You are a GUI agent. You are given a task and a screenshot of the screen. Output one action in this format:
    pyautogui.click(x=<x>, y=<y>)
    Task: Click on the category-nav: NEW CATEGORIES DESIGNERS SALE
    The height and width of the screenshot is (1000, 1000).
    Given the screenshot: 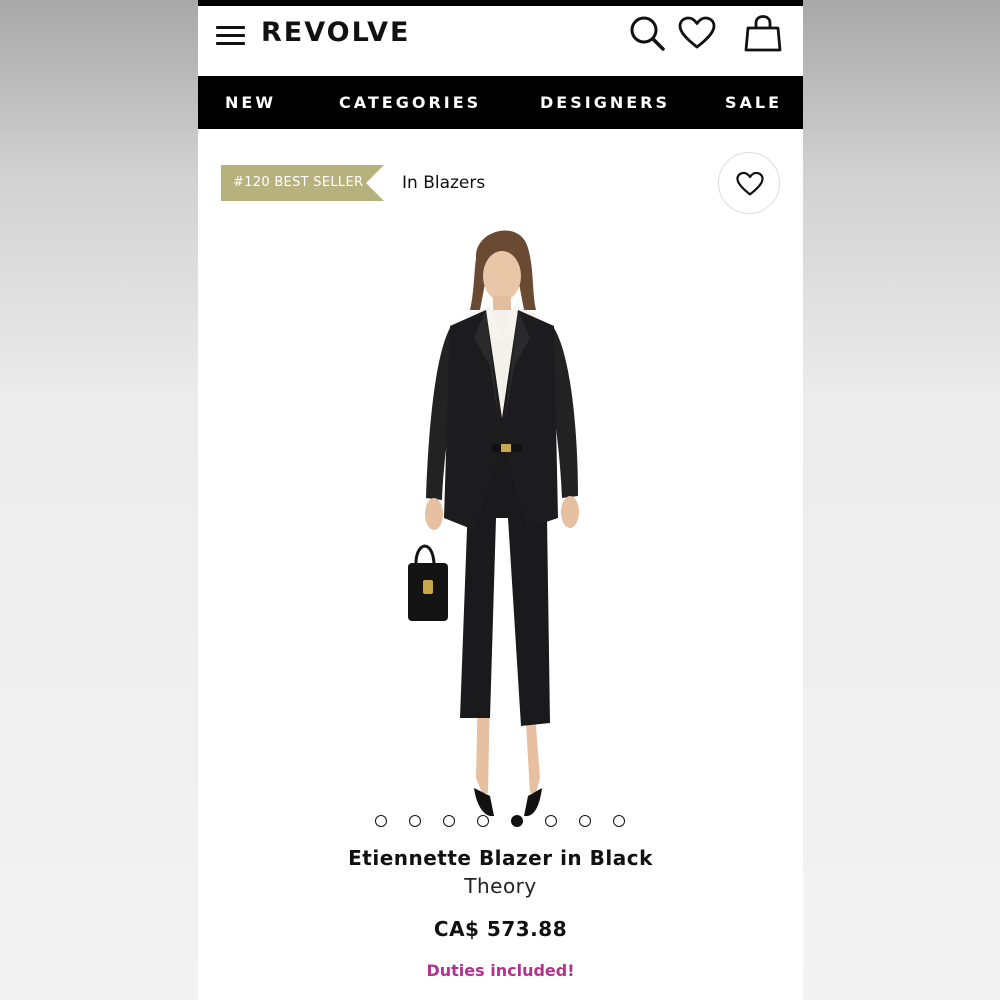 What is the action you would take?
    pyautogui.click(x=500, y=102)
    